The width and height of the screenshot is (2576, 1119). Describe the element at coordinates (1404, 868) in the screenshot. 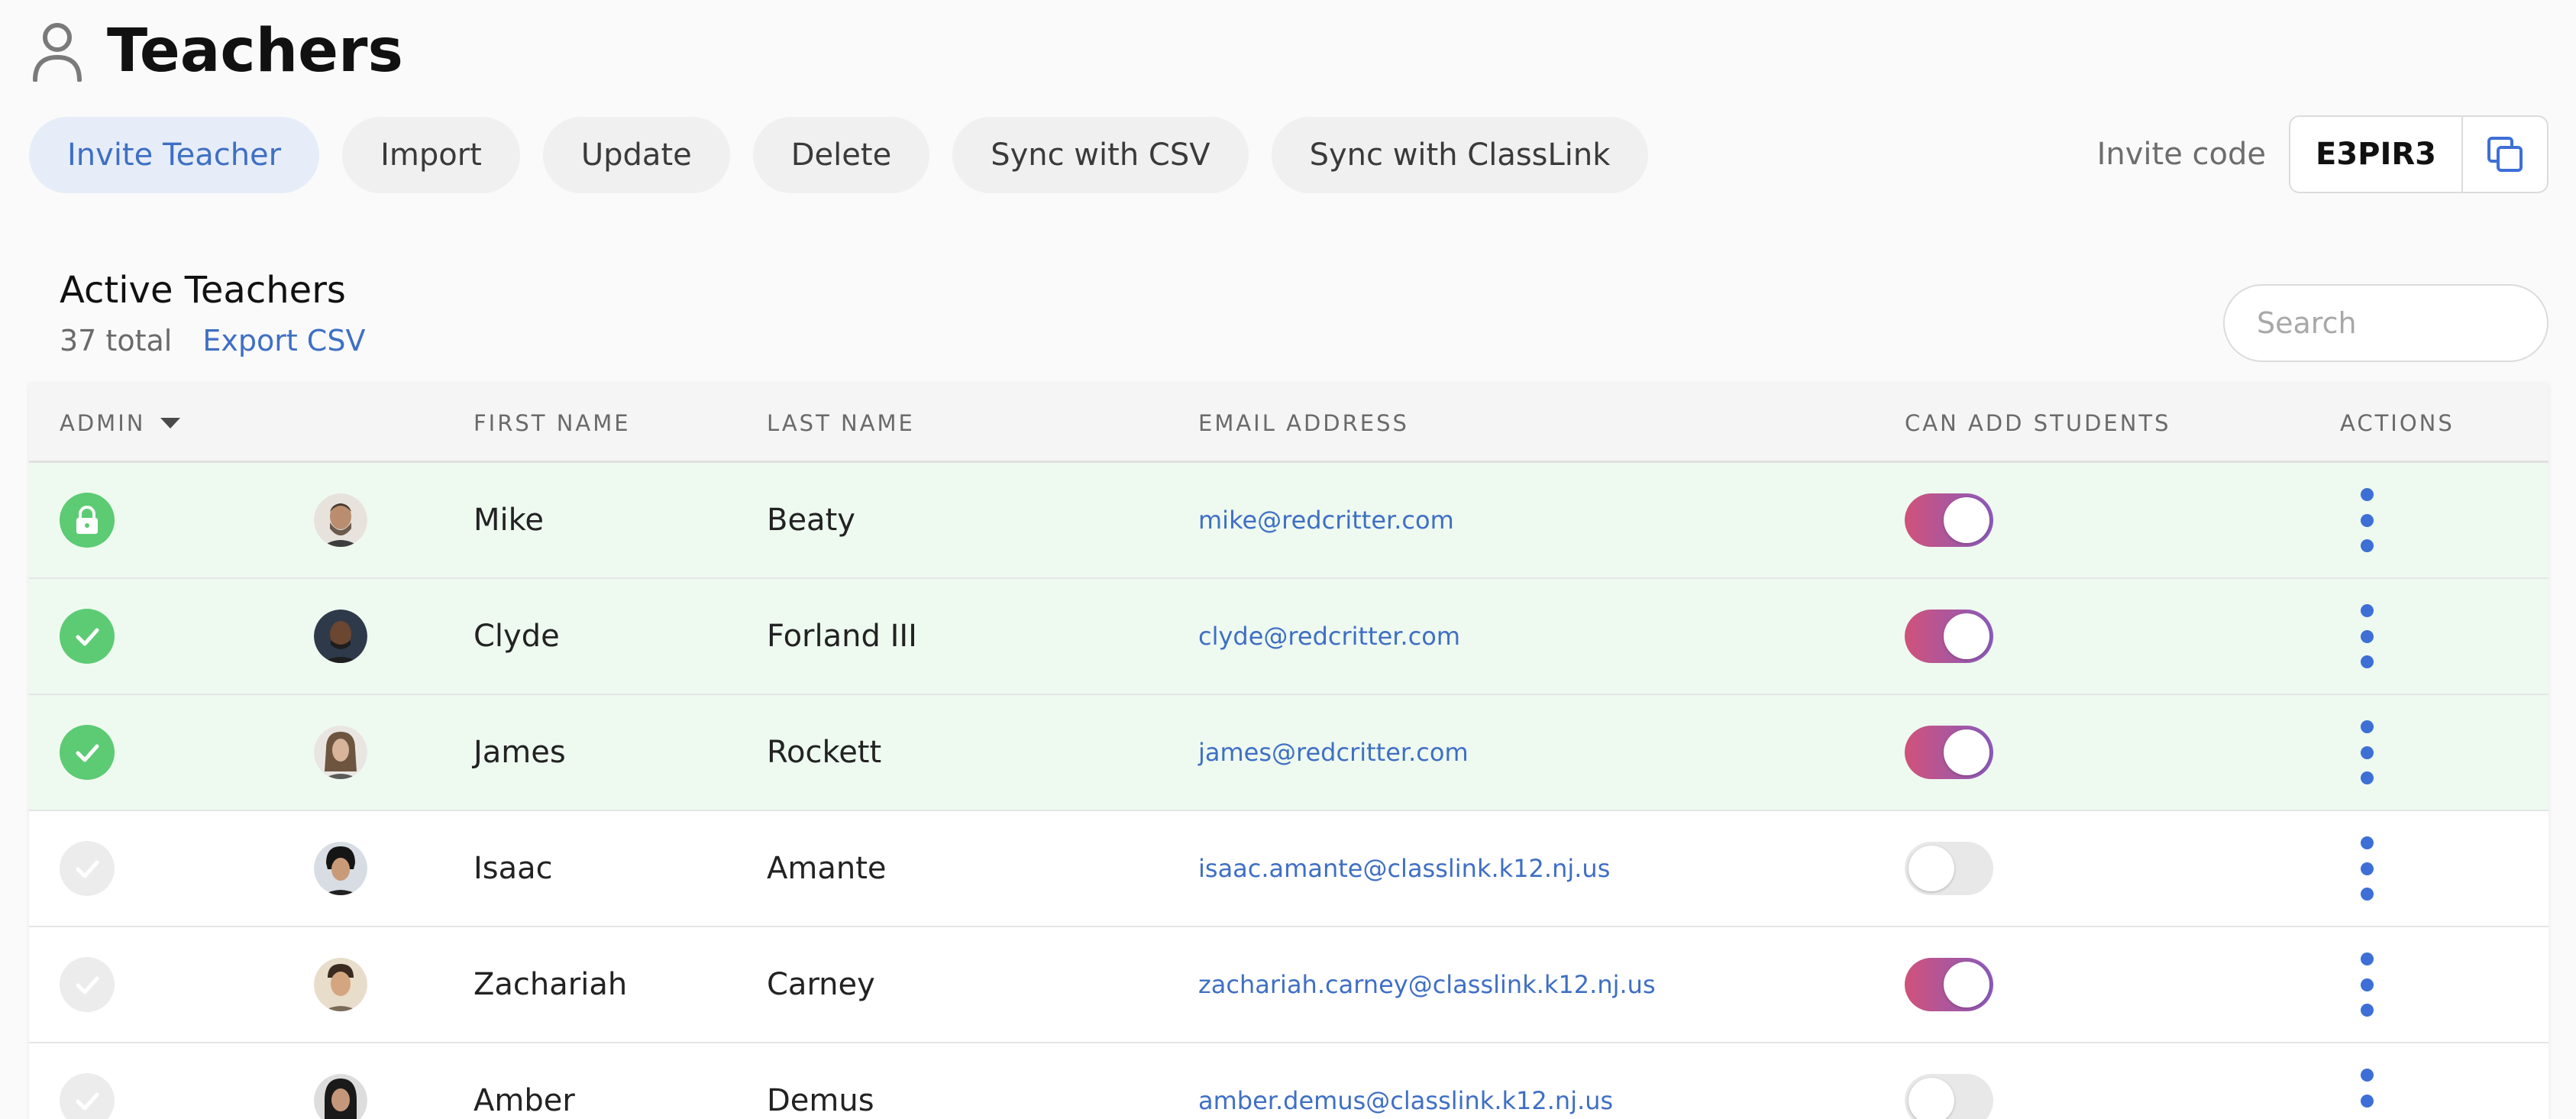

I see `email-link: isaac.amante@classlink.k12.nj.us` at that location.